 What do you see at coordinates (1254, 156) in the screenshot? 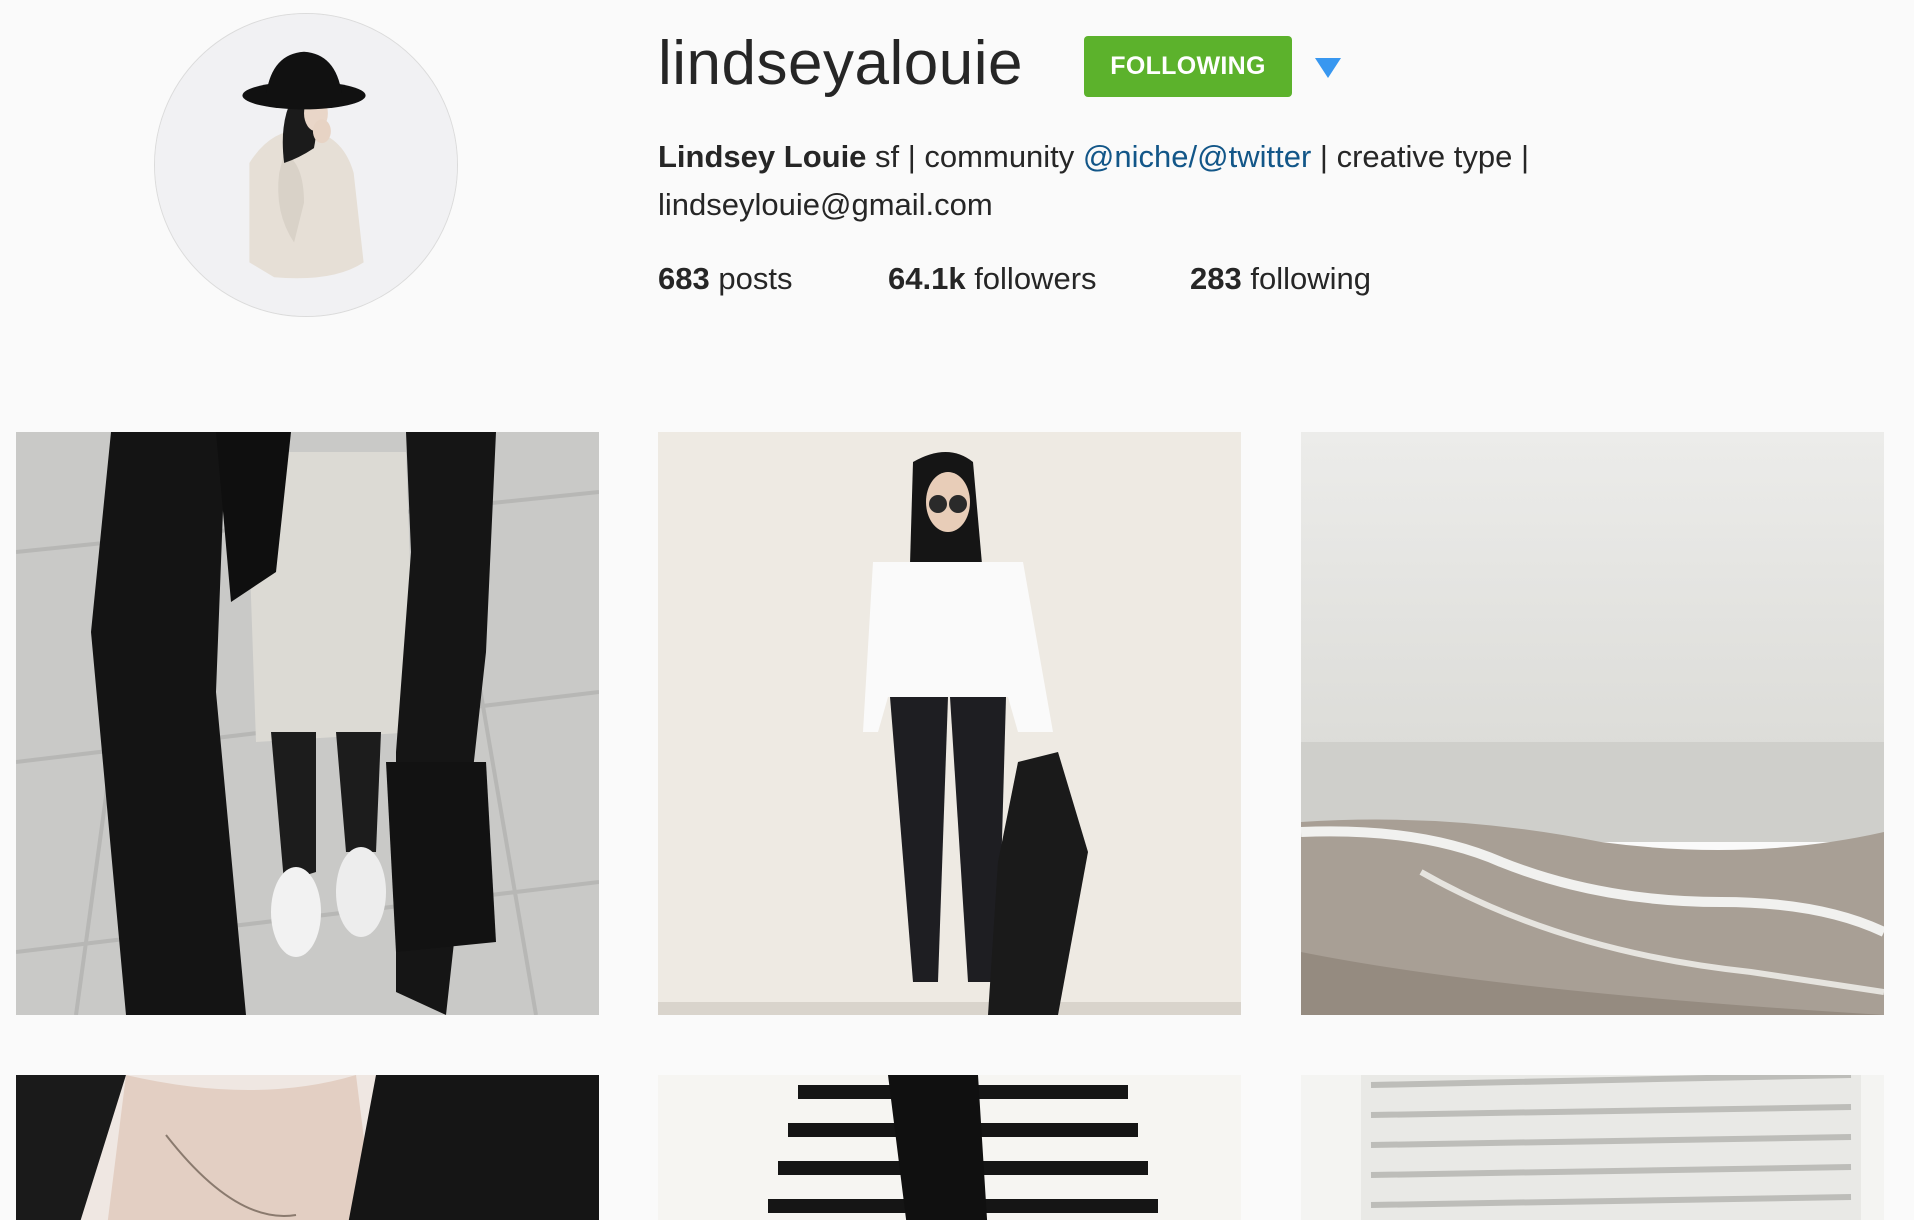
I see `mention-twitter-link: @twitter` at bounding box center [1254, 156].